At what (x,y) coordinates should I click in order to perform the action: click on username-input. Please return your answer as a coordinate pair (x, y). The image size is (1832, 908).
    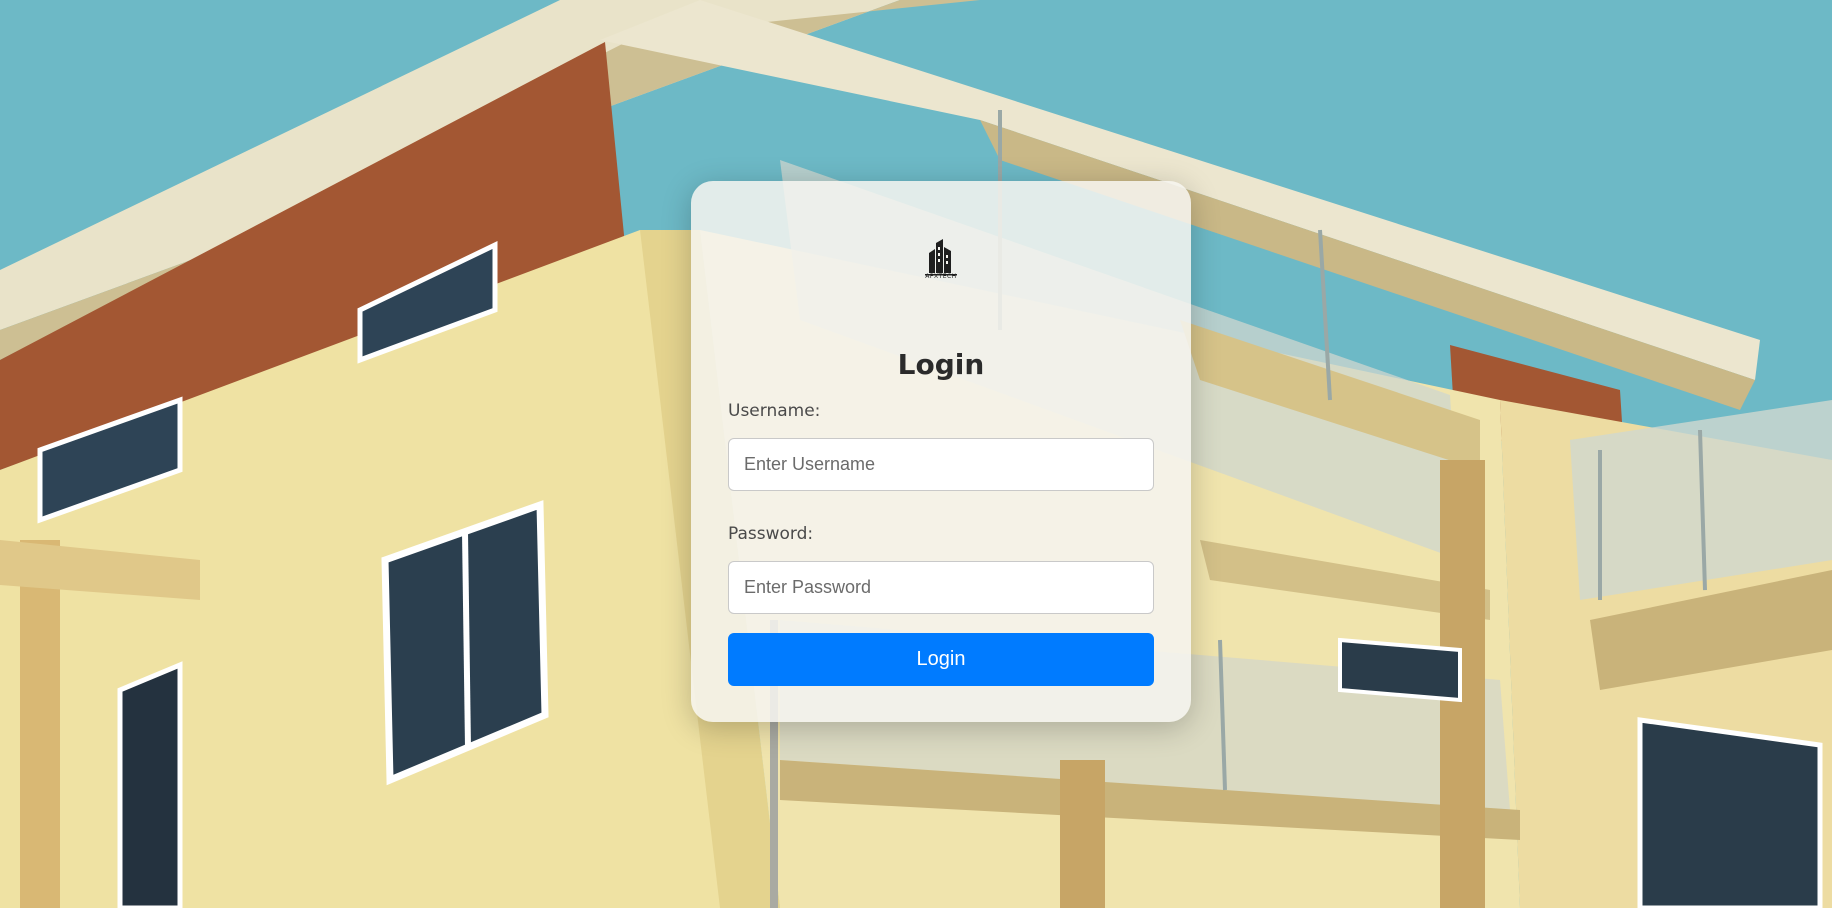
    Looking at the image, I should click on (941, 464).